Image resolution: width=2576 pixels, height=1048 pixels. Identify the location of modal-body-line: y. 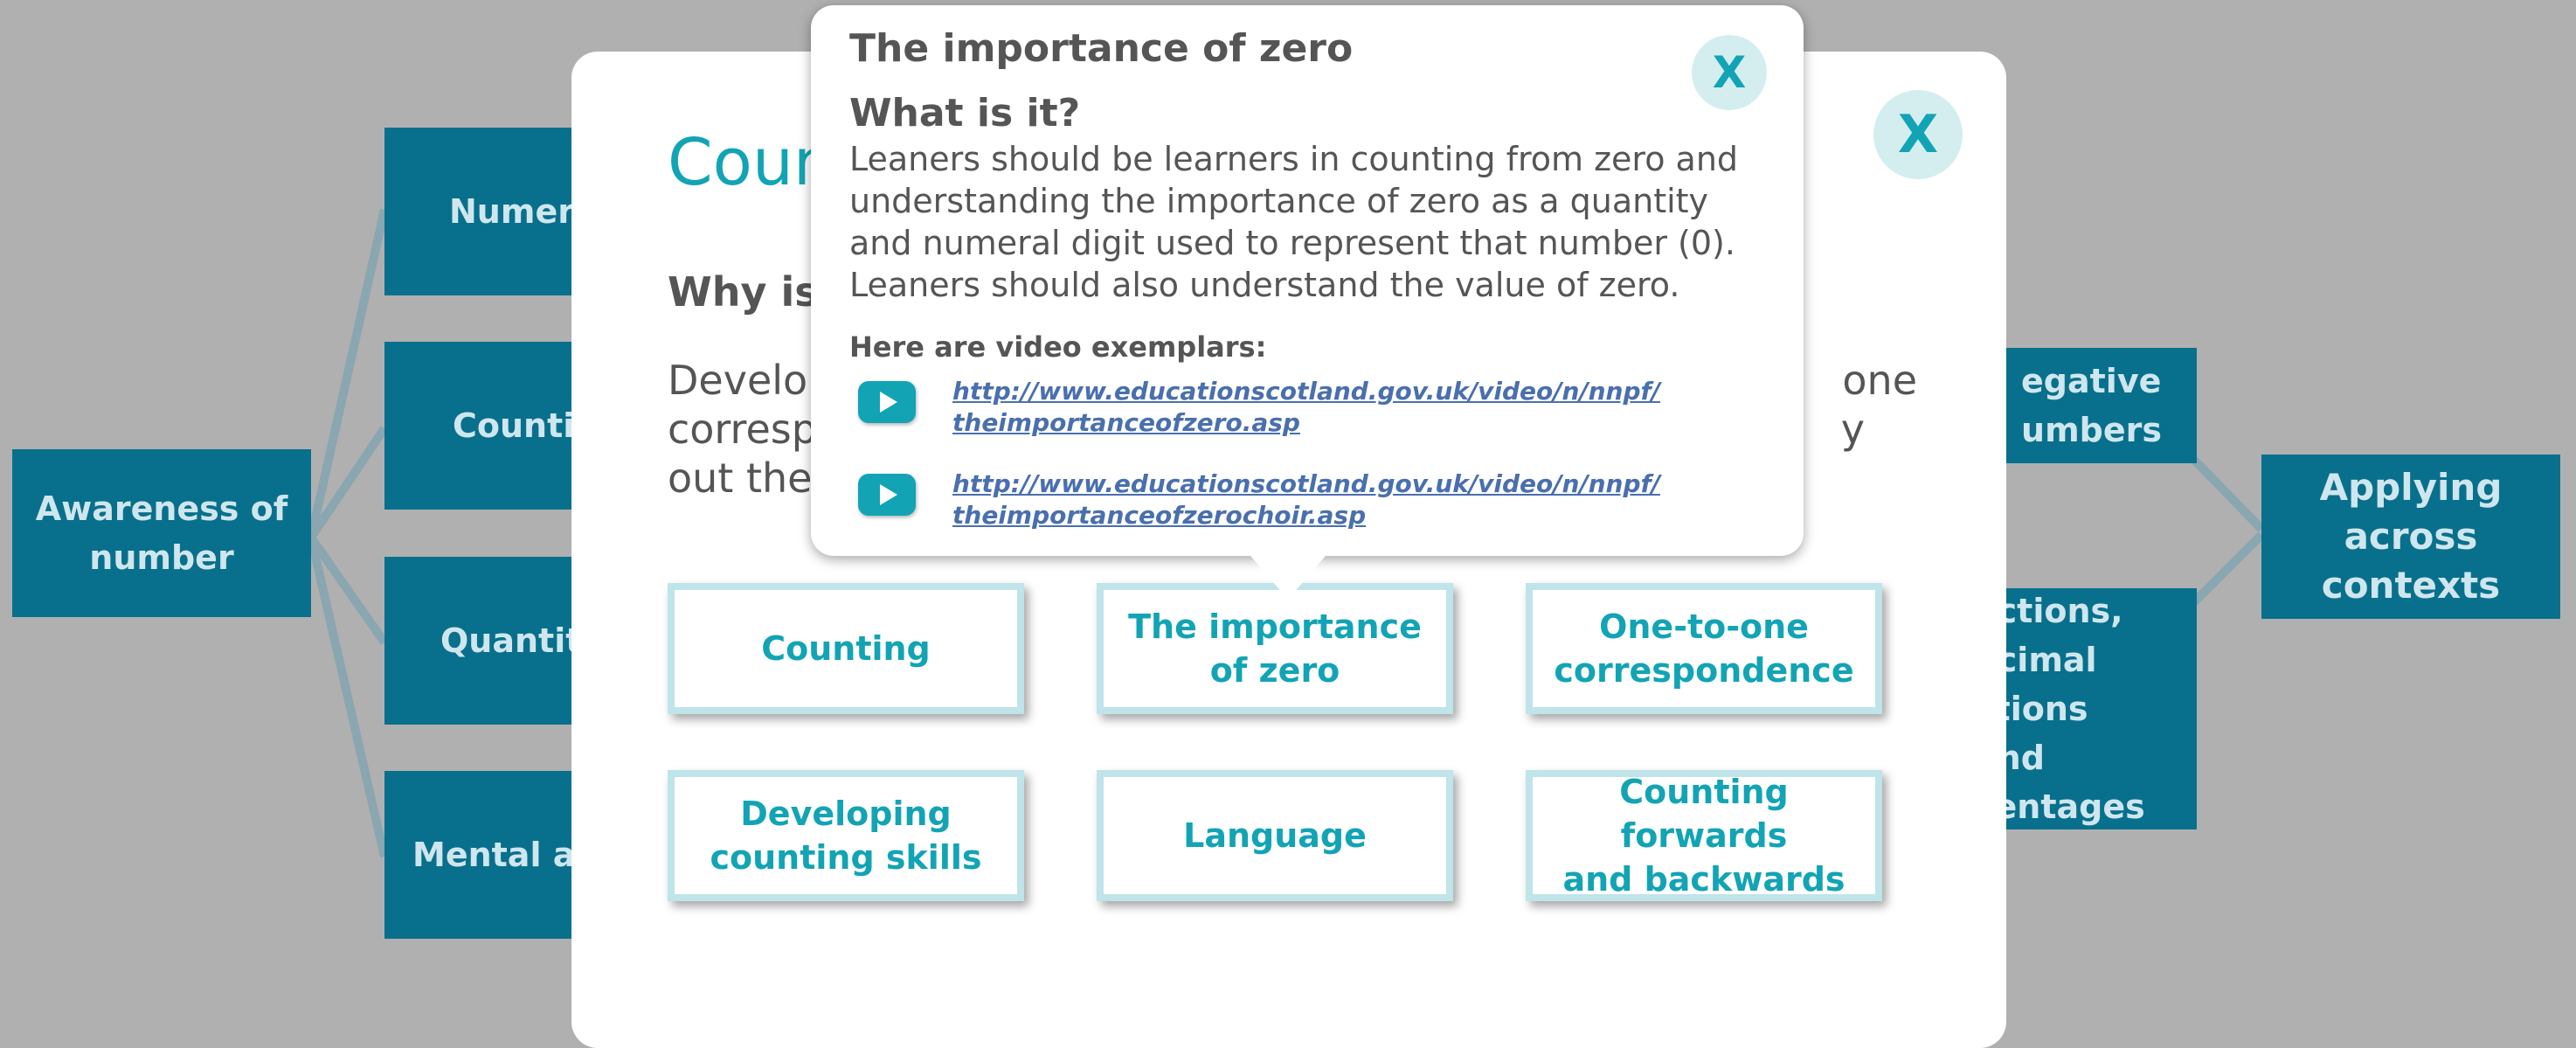
(1852, 429).